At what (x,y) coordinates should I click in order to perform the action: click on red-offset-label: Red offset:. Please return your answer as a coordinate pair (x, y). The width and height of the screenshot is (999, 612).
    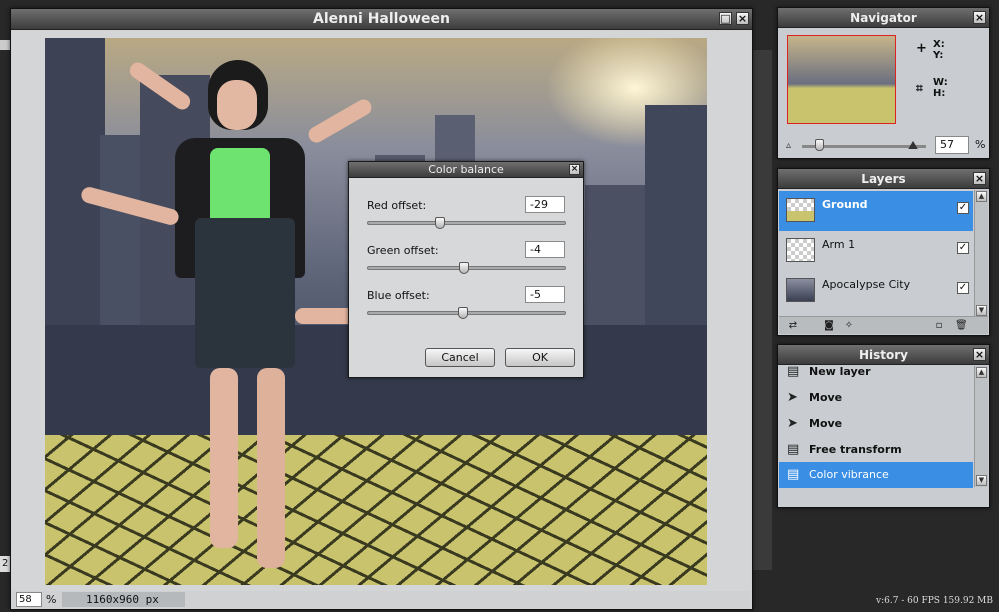
    Looking at the image, I should click on (397, 205).